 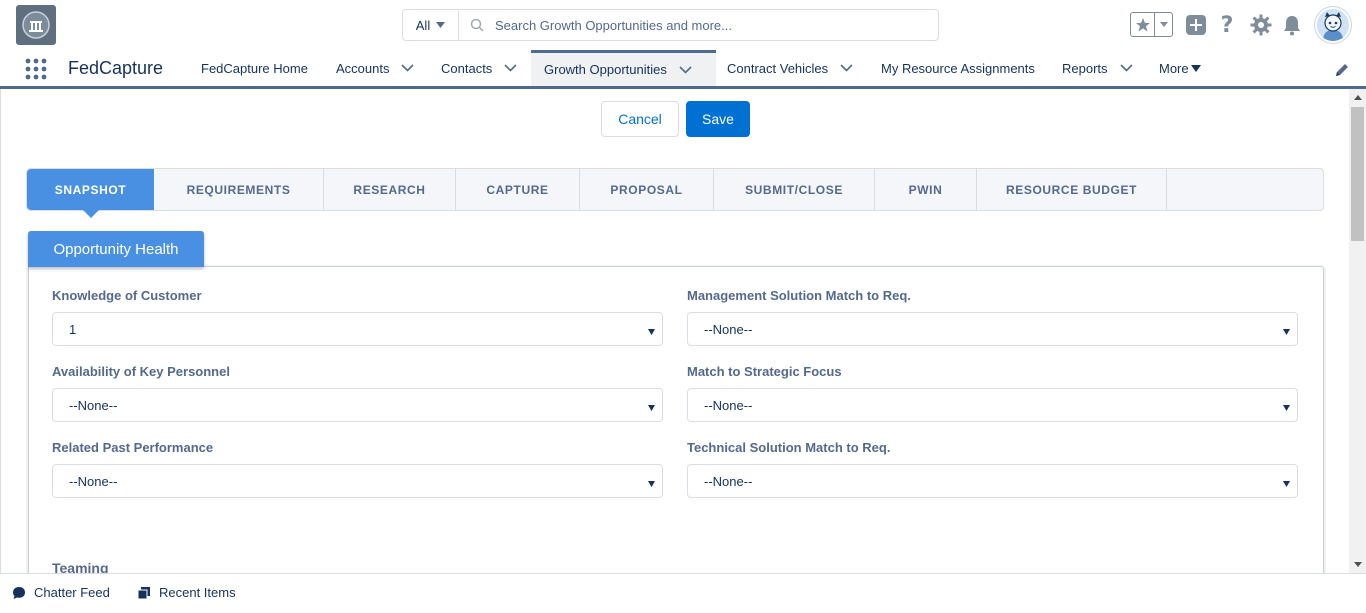 I want to click on field-label-teaming: Teaming, so click(x=80, y=566).